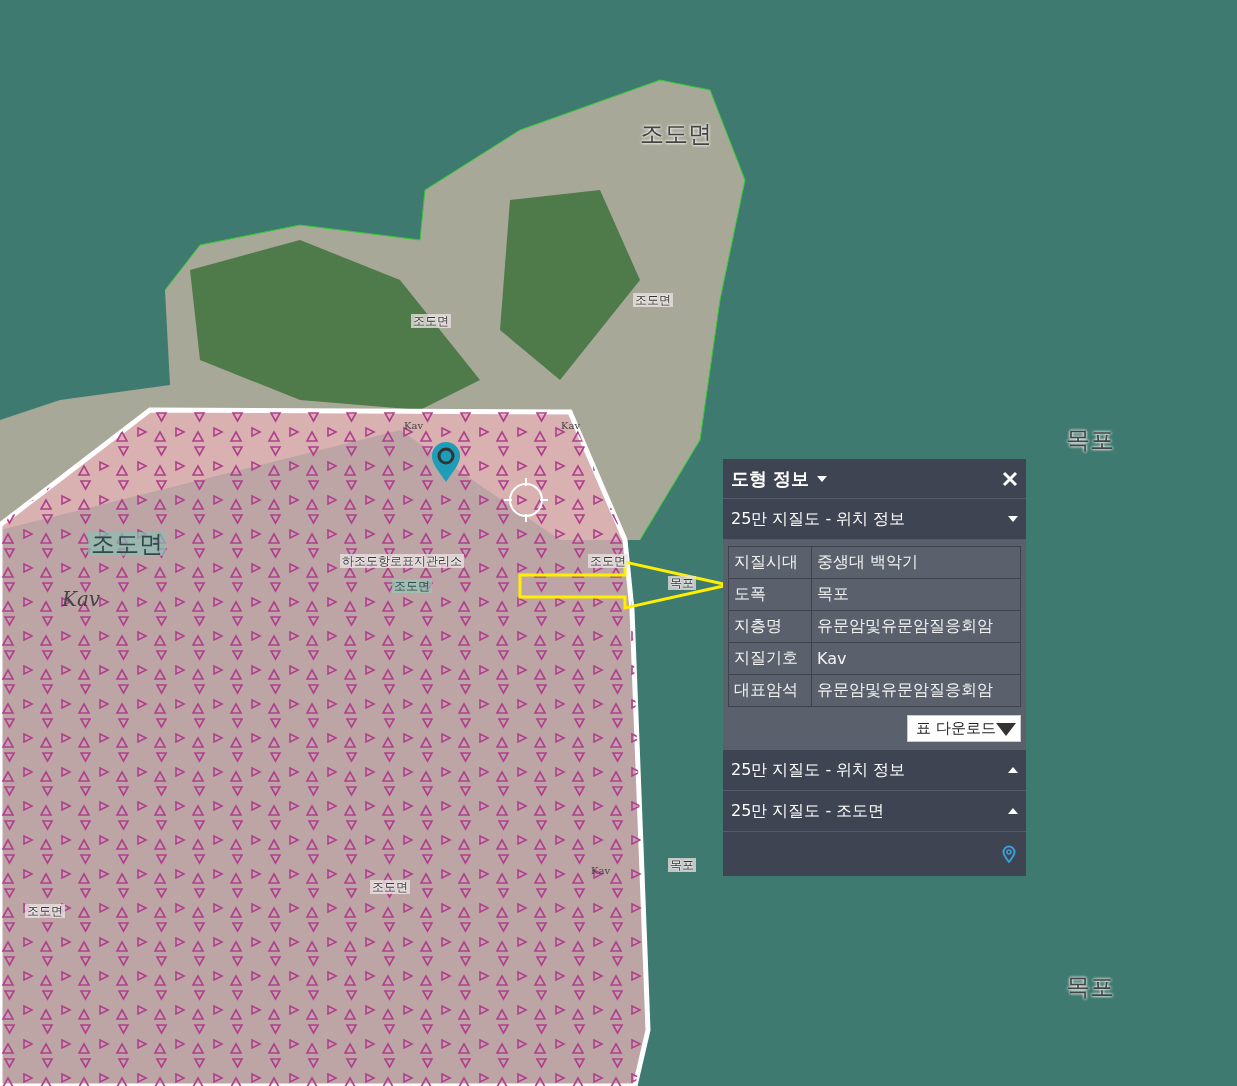 The height and width of the screenshot is (1086, 1237). Describe the element at coordinates (770, 658) in the screenshot. I see `key-cell: 지질기호` at that location.